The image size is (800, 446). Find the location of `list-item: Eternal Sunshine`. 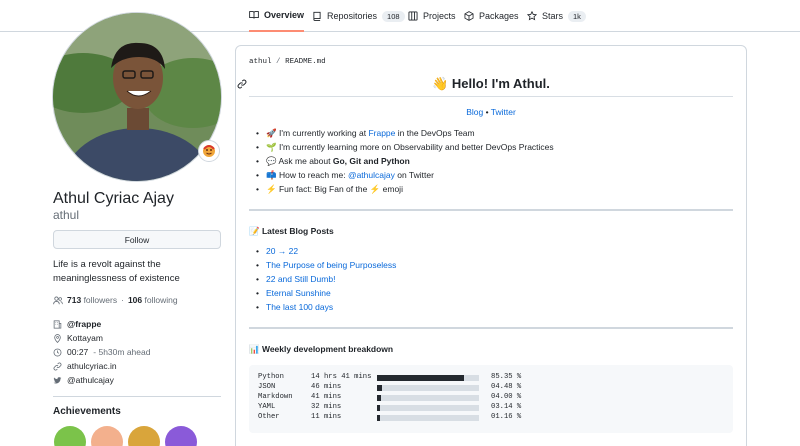

list-item: Eternal Sunshine is located at coordinates (326, 293).